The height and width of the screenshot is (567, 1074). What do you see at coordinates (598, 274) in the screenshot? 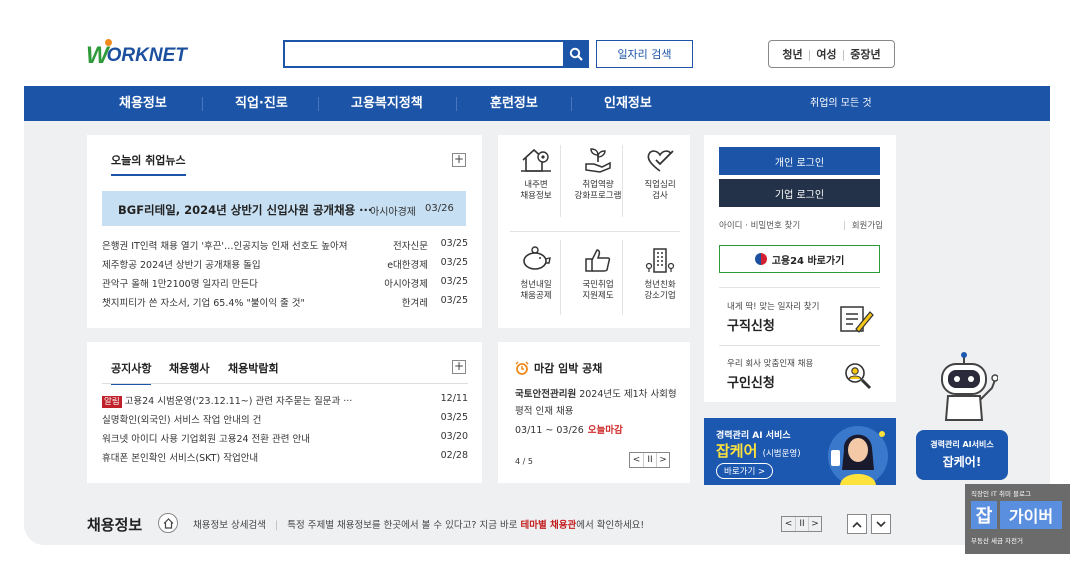
I see `service-national-employment: 국민취업 지원제도` at bounding box center [598, 274].